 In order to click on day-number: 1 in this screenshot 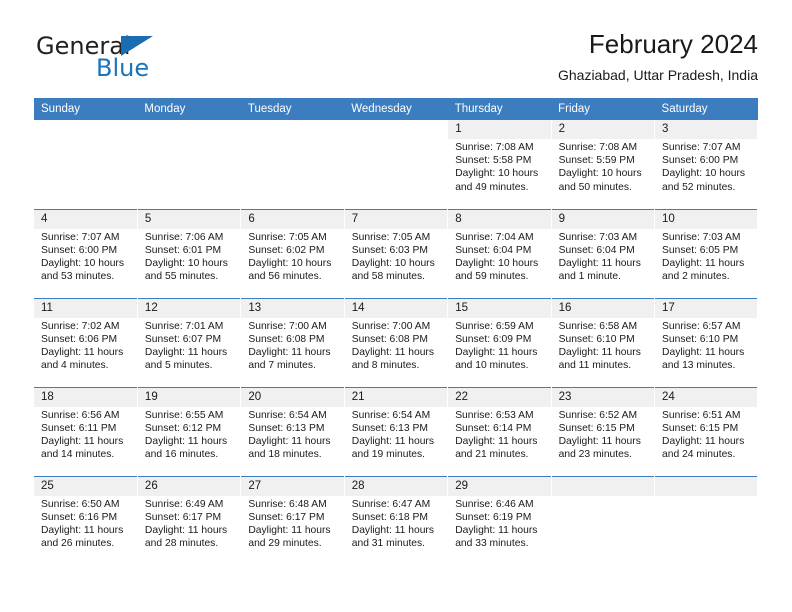, I will do `click(499, 130)`.